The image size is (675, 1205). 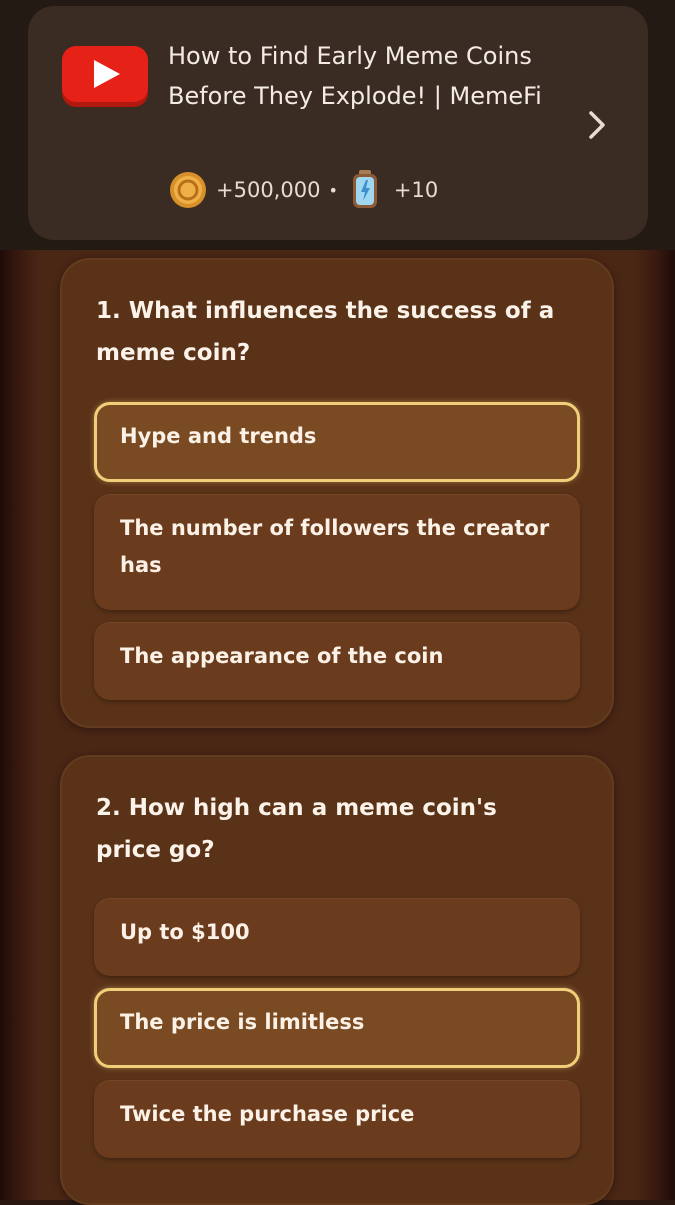 What do you see at coordinates (188, 190) in the screenshot?
I see `coin-icon` at bounding box center [188, 190].